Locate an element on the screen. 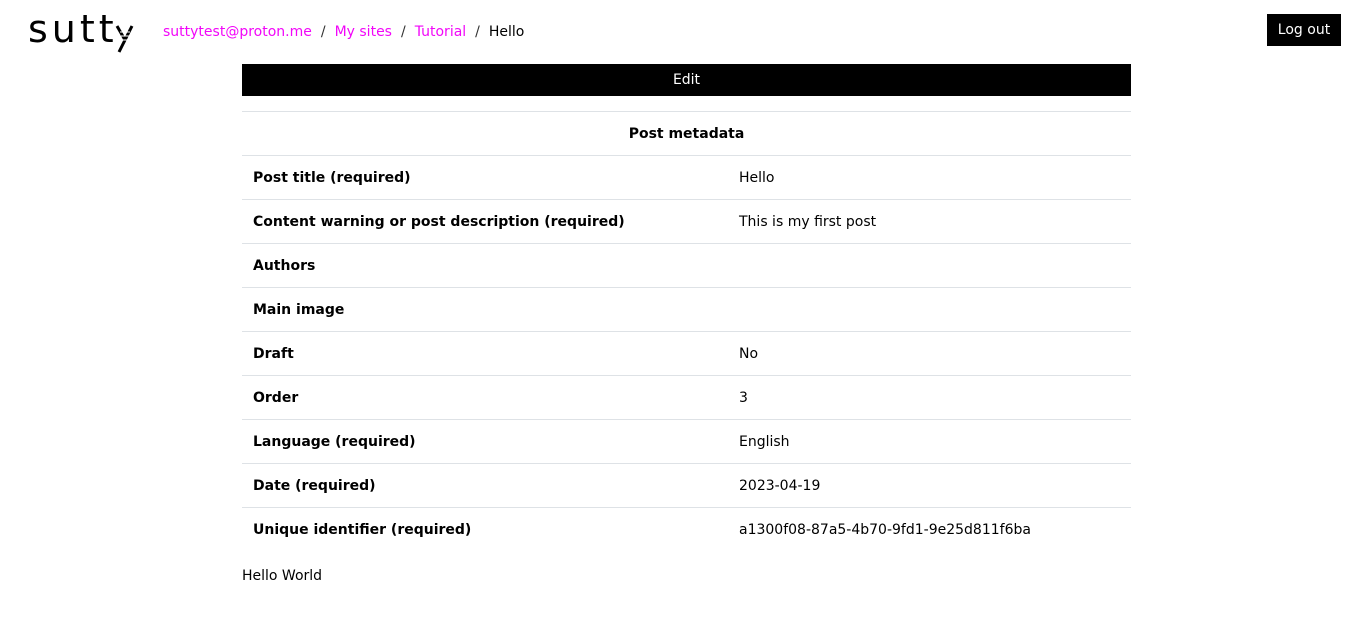 Image resolution: width=1365 pixels, height=618 pixels. metadata-key: Post title (required) is located at coordinates (485, 177).